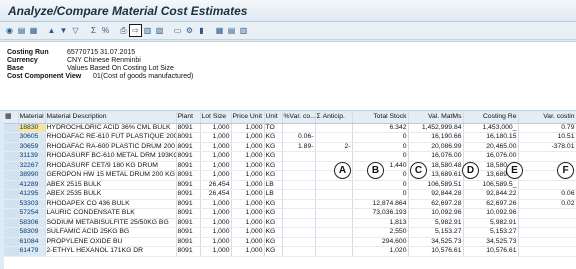 The width and height of the screenshot is (576, 269). What do you see at coordinates (201, 30) in the screenshot?
I see `abc-icon: ▮` at bounding box center [201, 30].